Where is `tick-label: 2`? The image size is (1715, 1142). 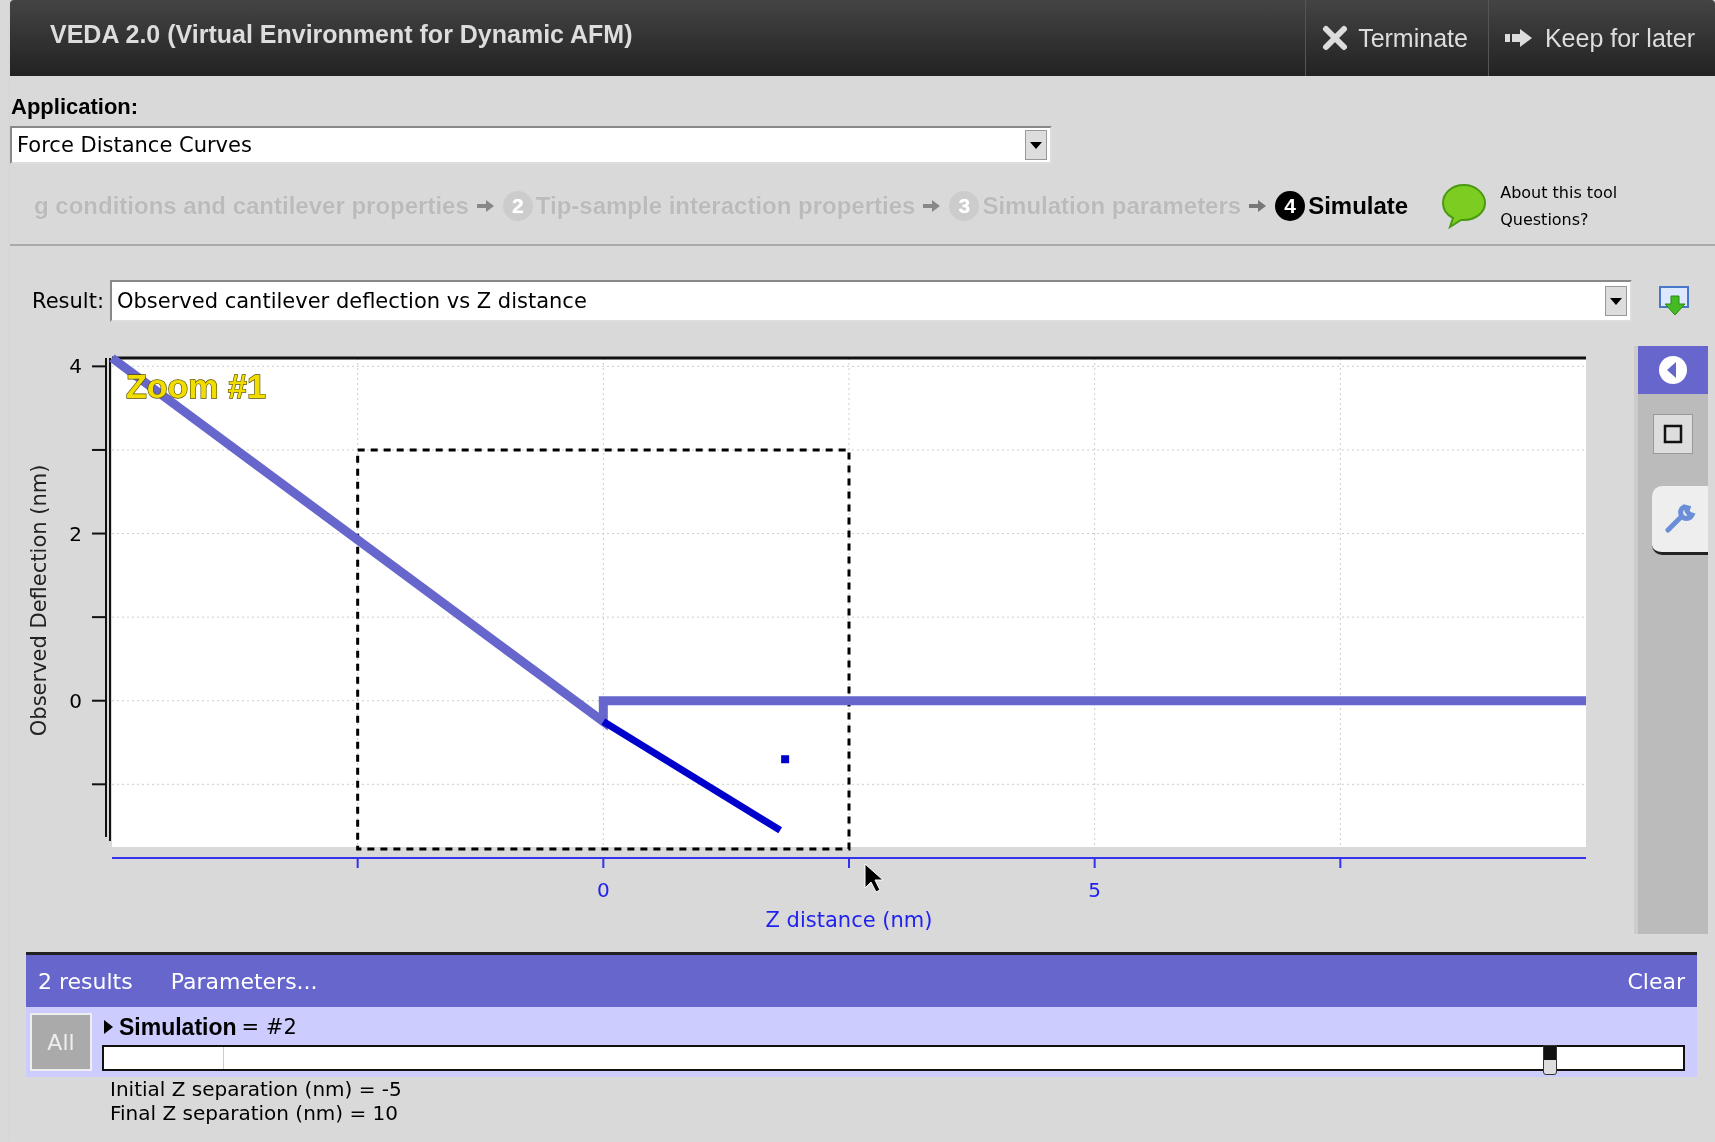
tick-label: 2 is located at coordinates (75, 533).